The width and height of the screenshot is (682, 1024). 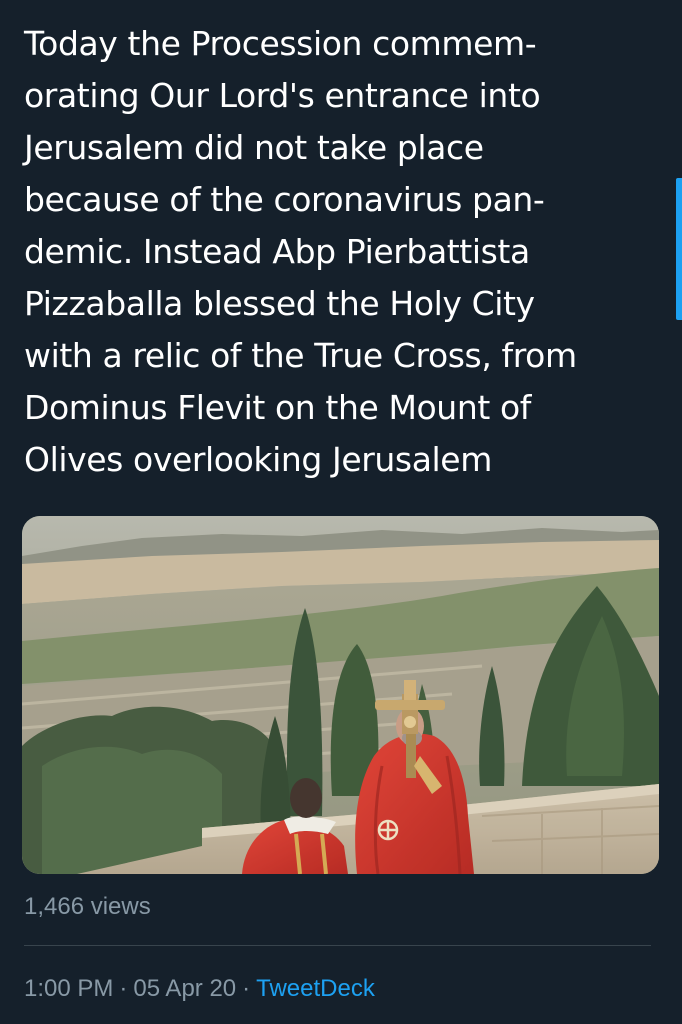 What do you see at coordinates (300, 355) in the screenshot?
I see `tweet-text-line: with a relic of the True Cross, from` at bounding box center [300, 355].